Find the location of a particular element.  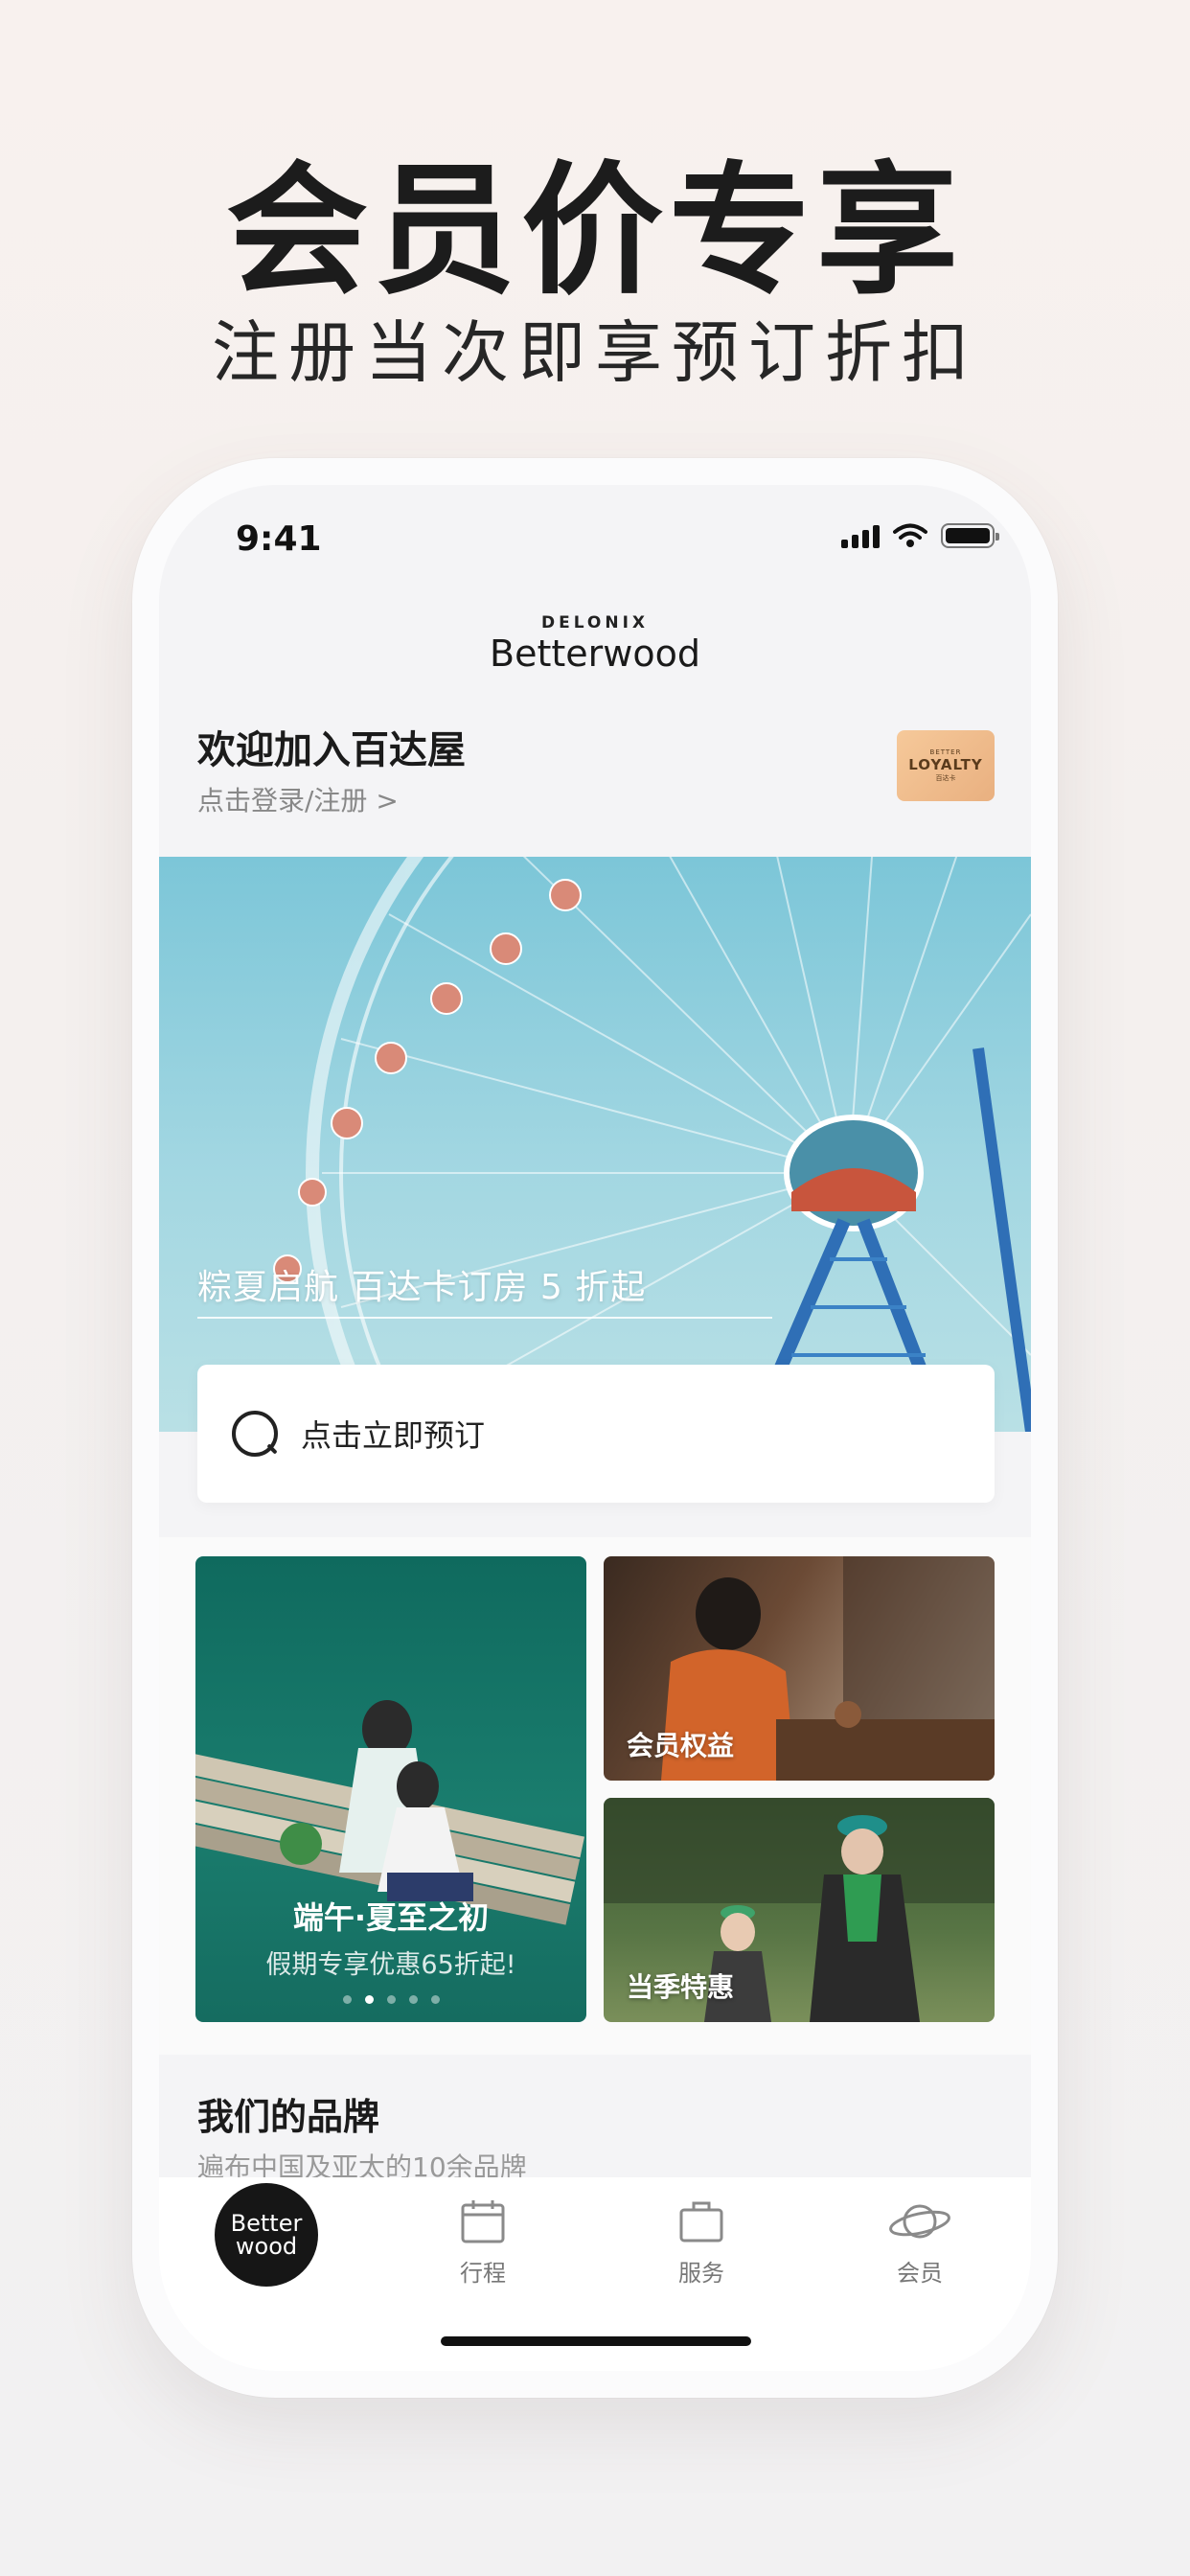

banner-caption: 粽夏启航 百达卡订房 5 折起 is located at coordinates (422, 1287).